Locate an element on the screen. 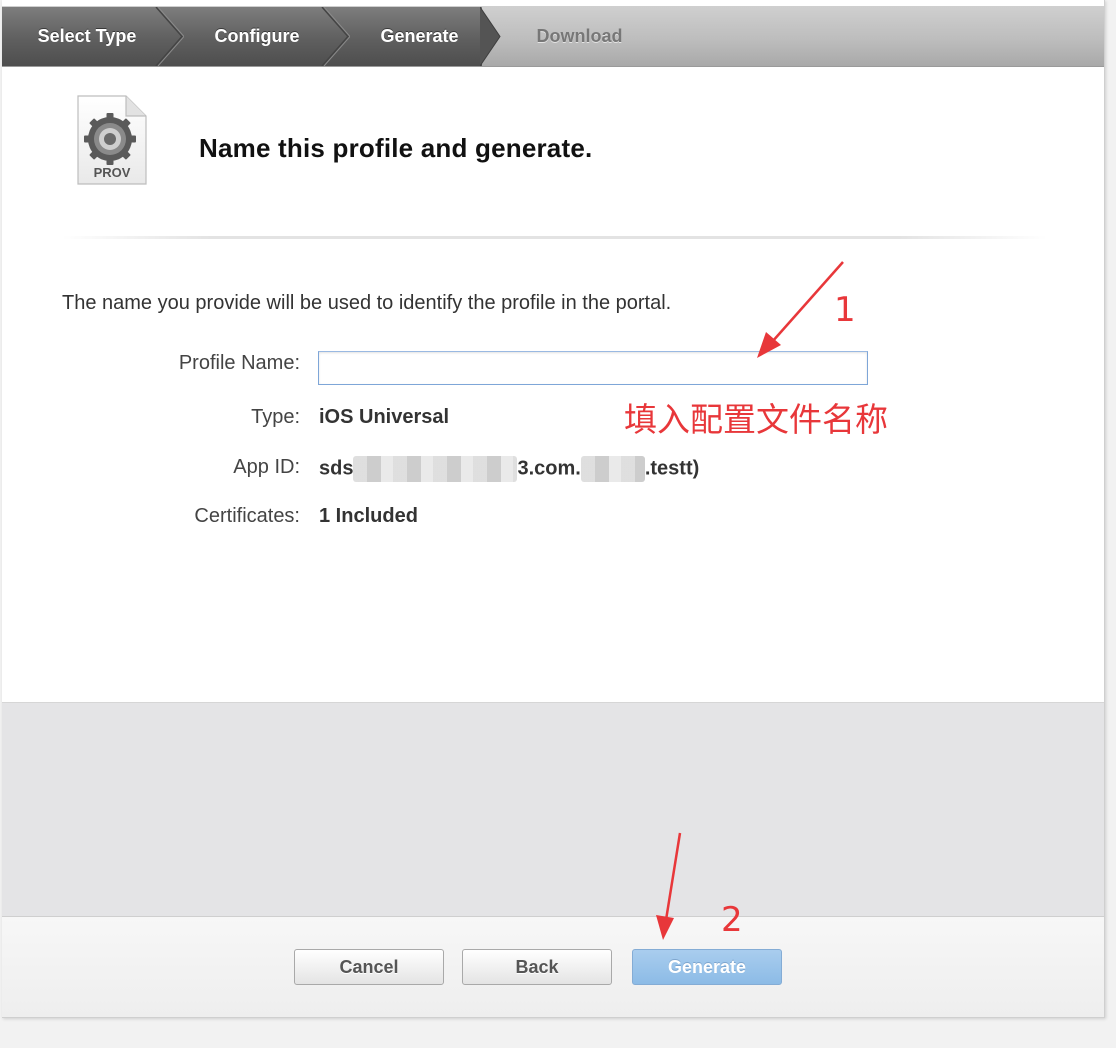  step-bar: Select Type Configure Generate Download is located at coordinates (553, 37).